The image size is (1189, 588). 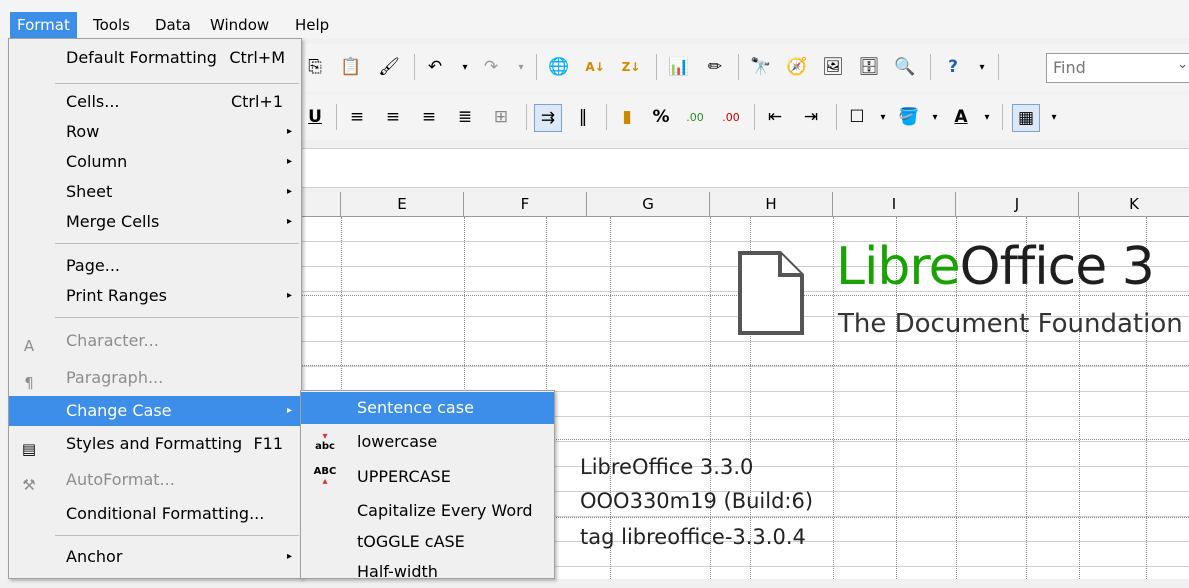 I want to click on column-header-k: K, so click(x=1134, y=204).